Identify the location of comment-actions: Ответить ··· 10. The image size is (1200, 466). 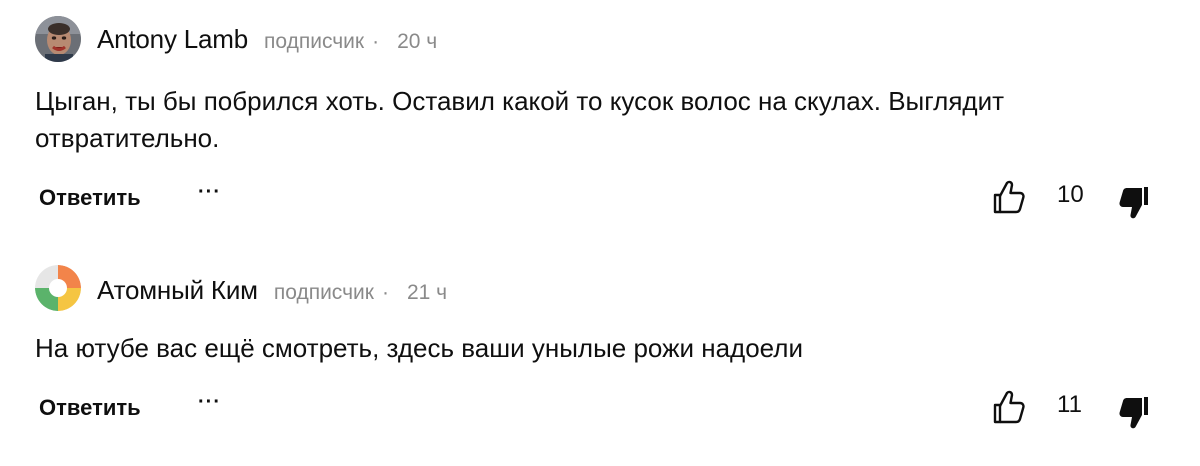
(600, 199).